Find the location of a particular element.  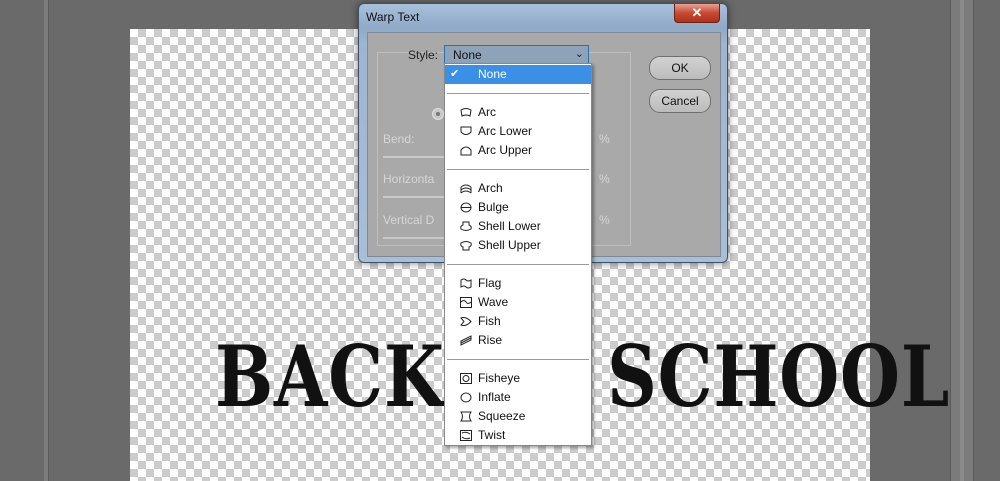

squeeze-icon is located at coordinates (466, 416).